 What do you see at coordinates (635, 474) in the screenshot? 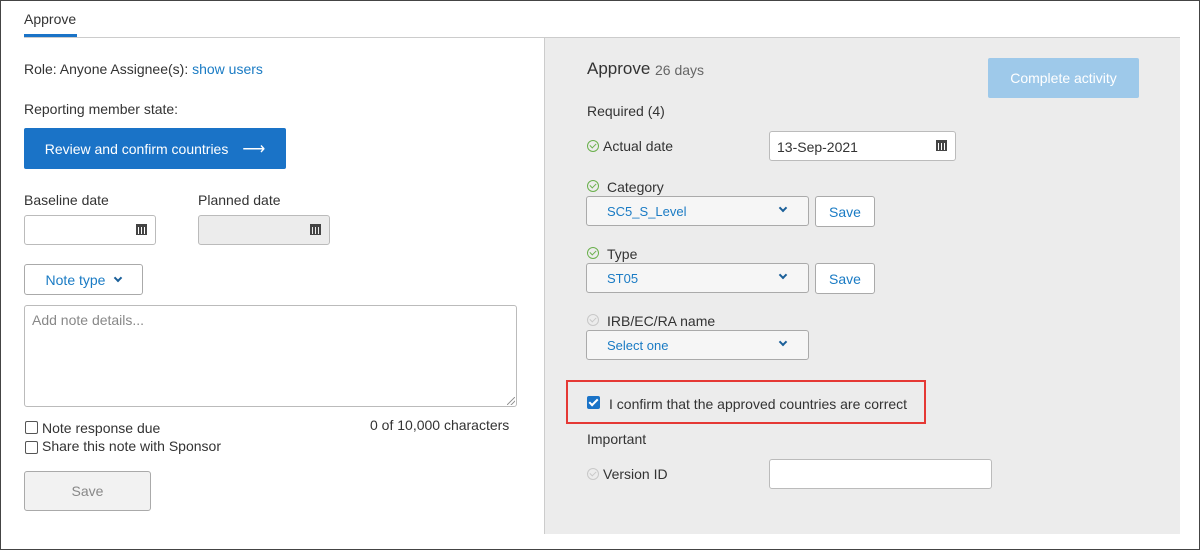
I see `version-id-label: Version ID` at bounding box center [635, 474].